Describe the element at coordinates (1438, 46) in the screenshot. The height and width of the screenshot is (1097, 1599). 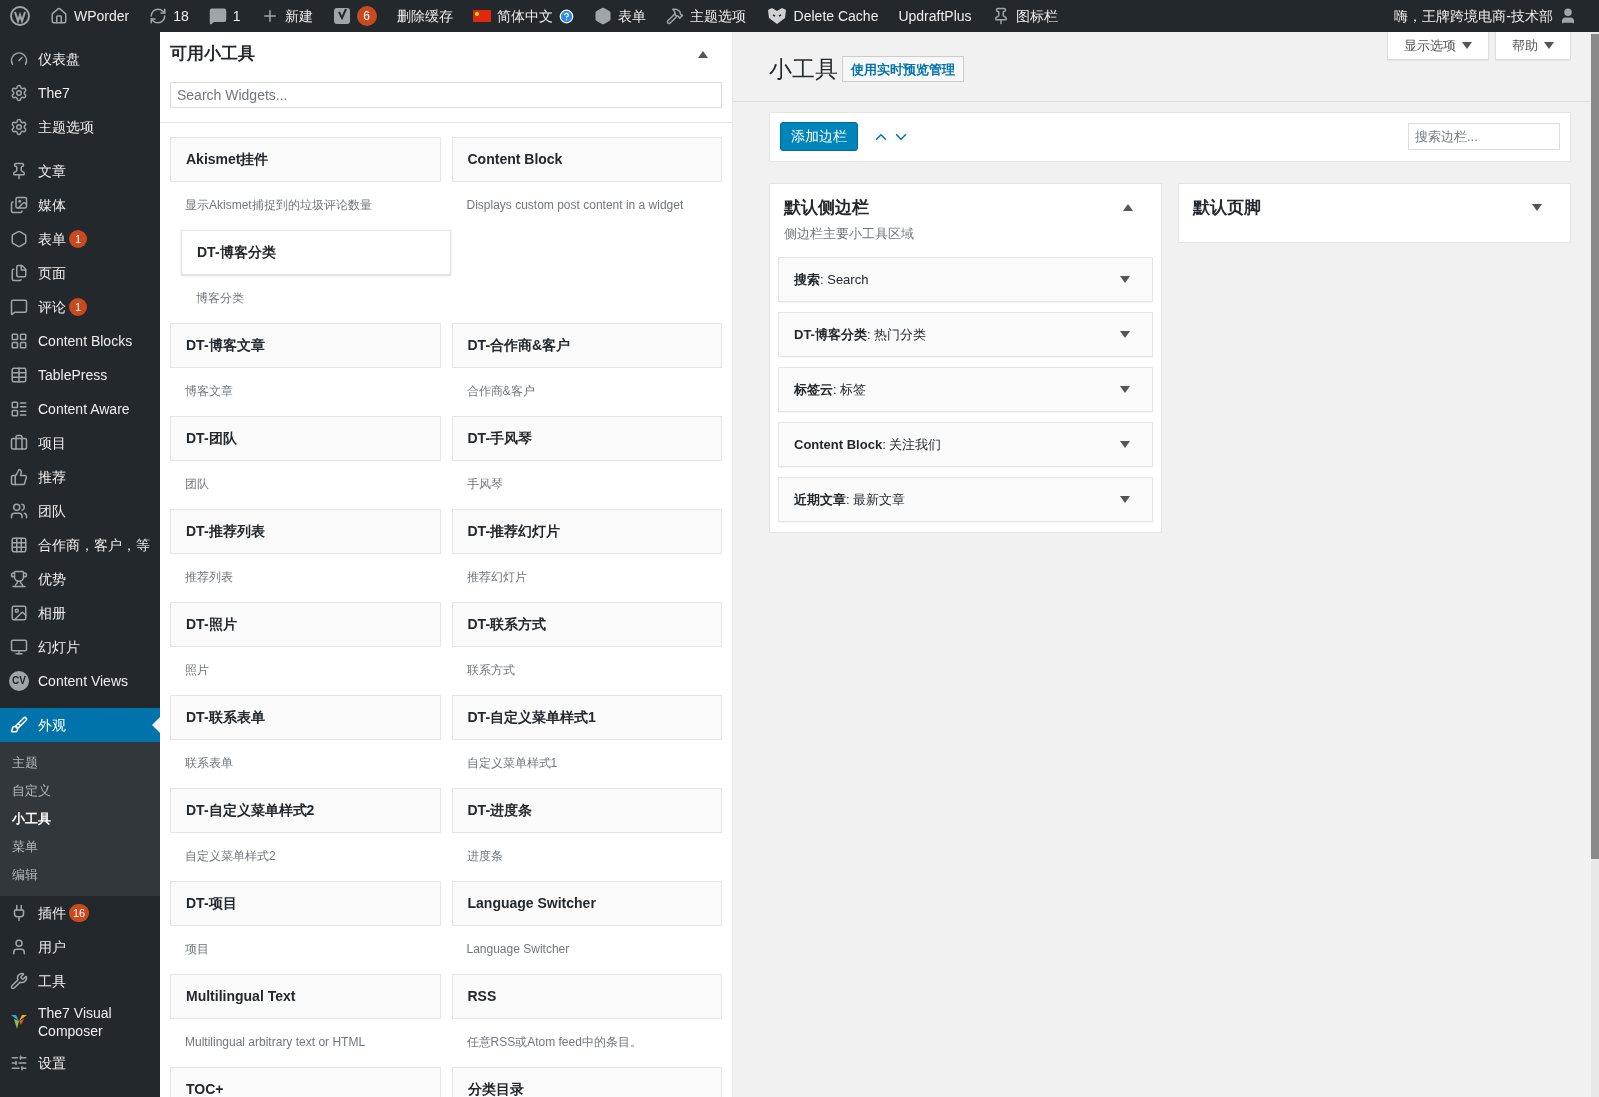
I see `screen-tab: 显示选项` at that location.